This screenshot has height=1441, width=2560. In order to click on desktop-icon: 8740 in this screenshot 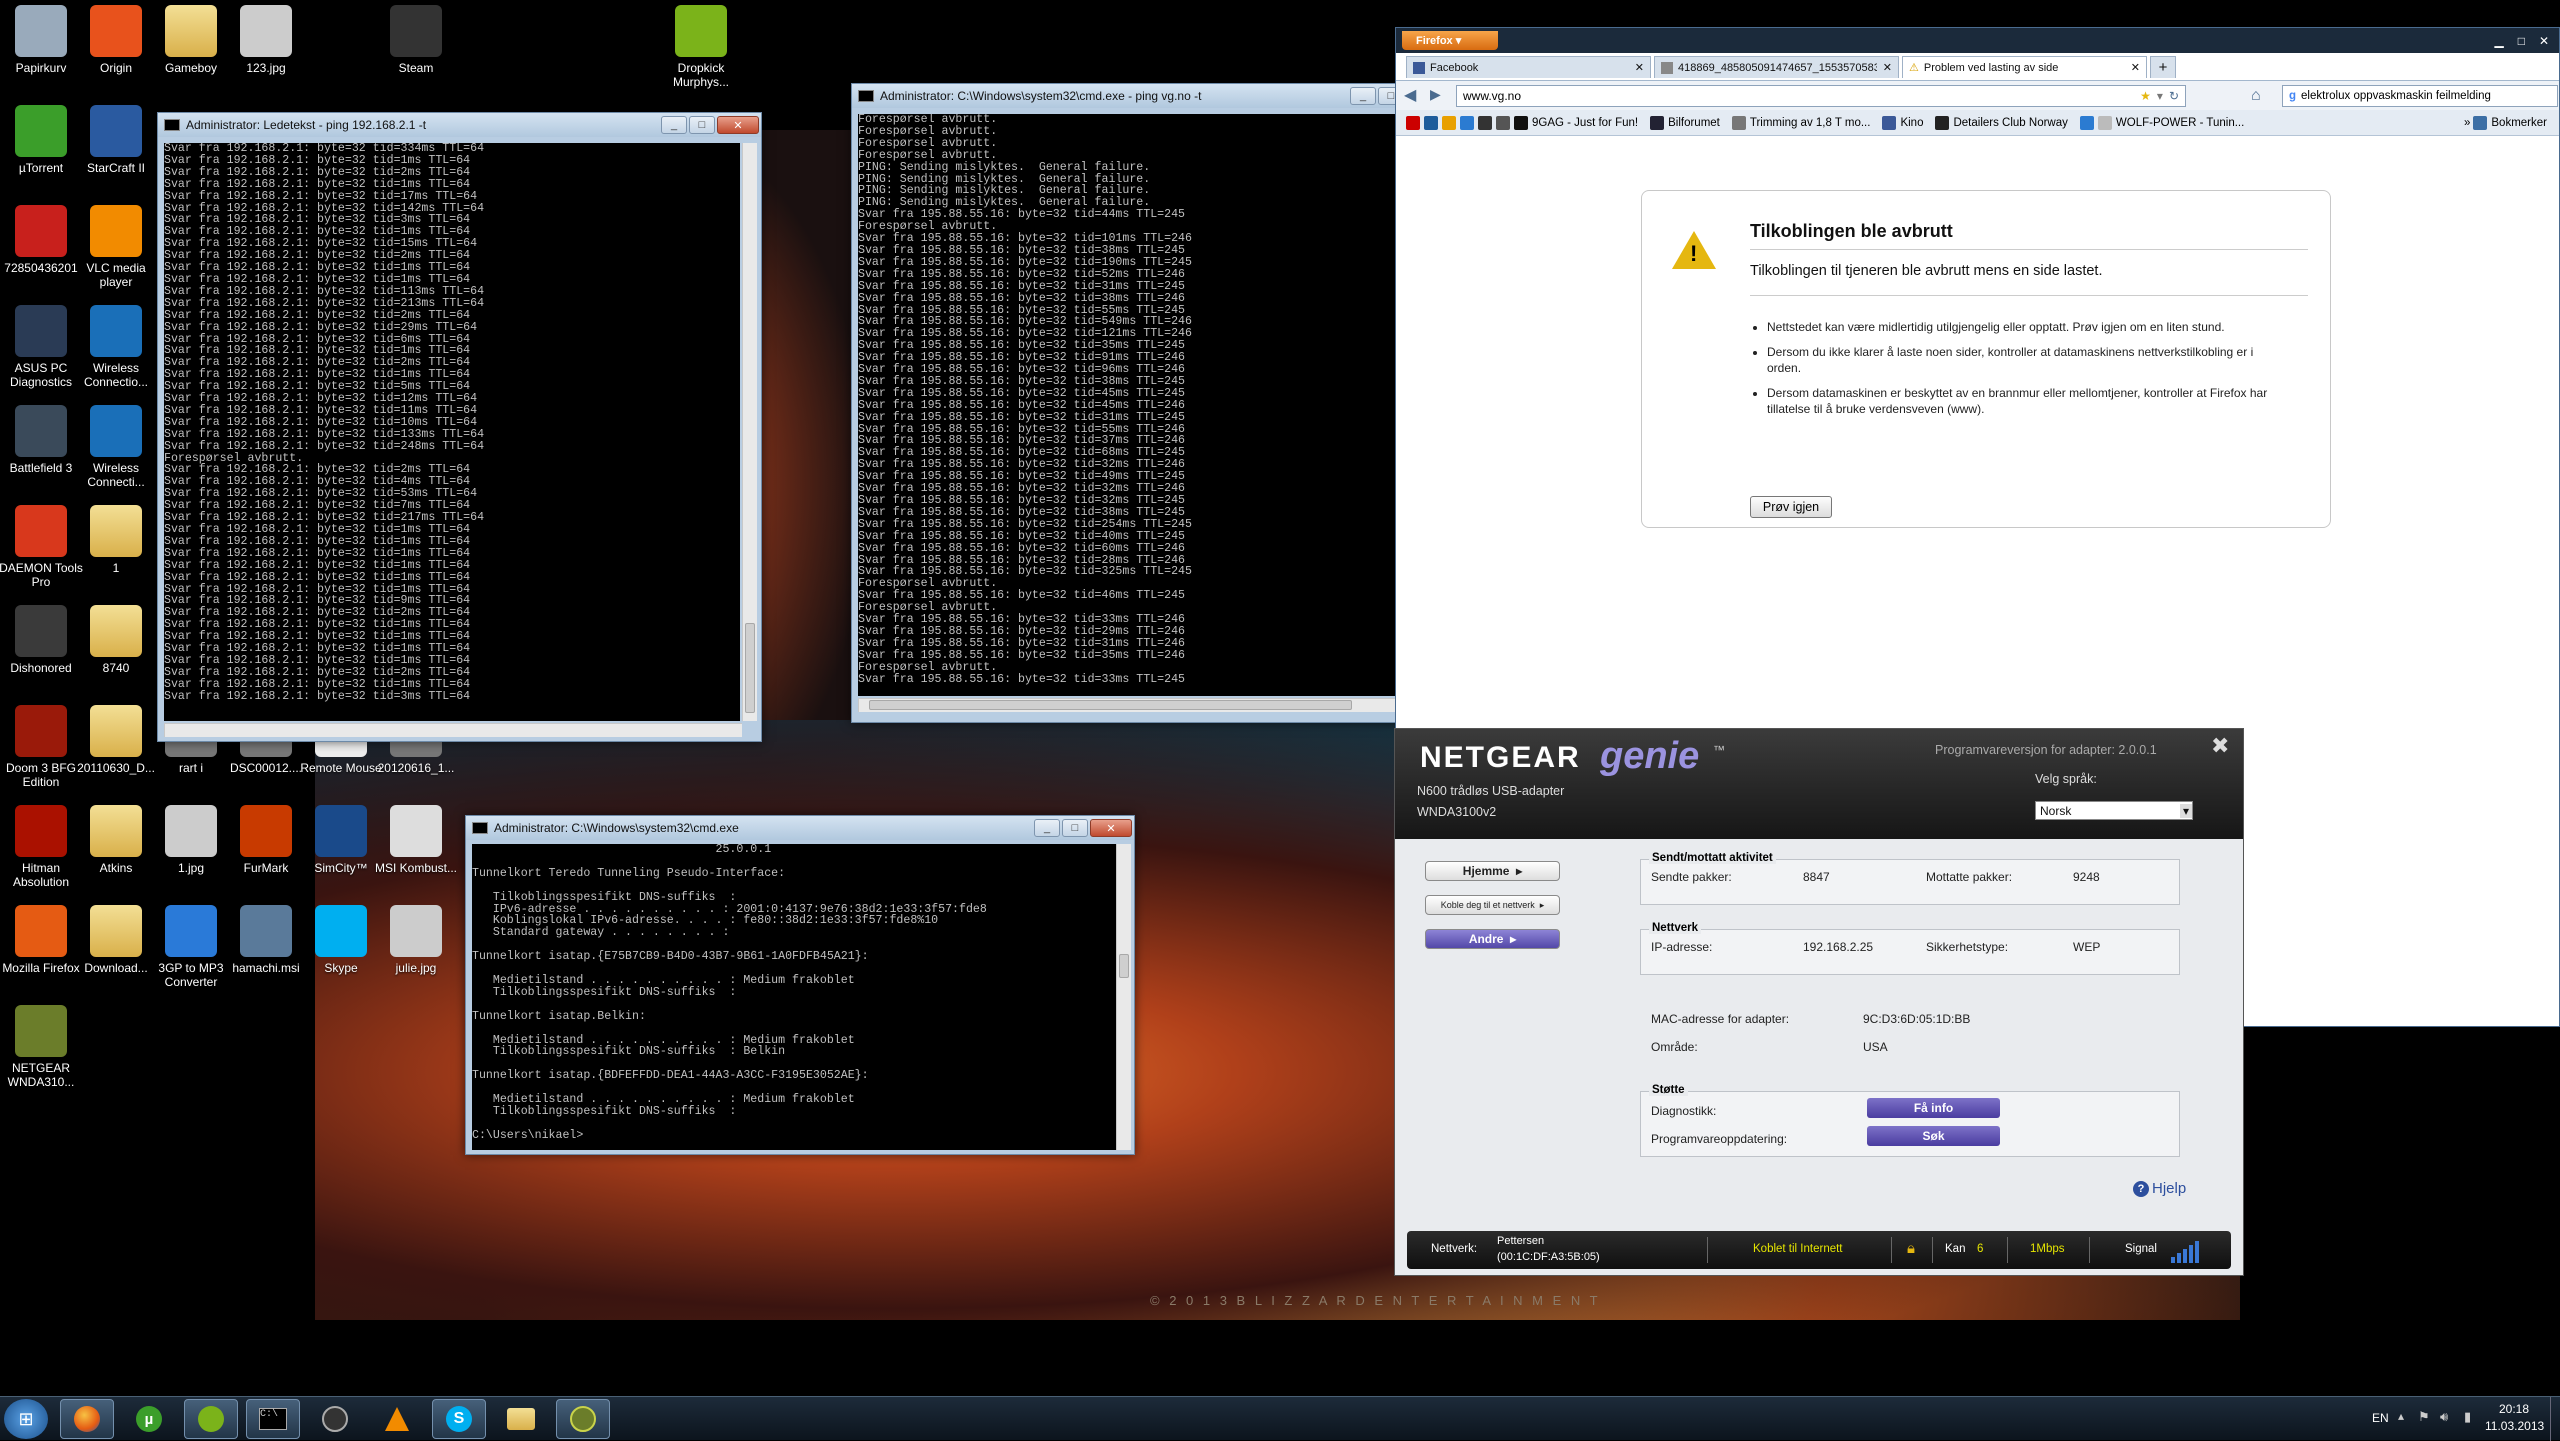, I will do `click(116, 640)`.